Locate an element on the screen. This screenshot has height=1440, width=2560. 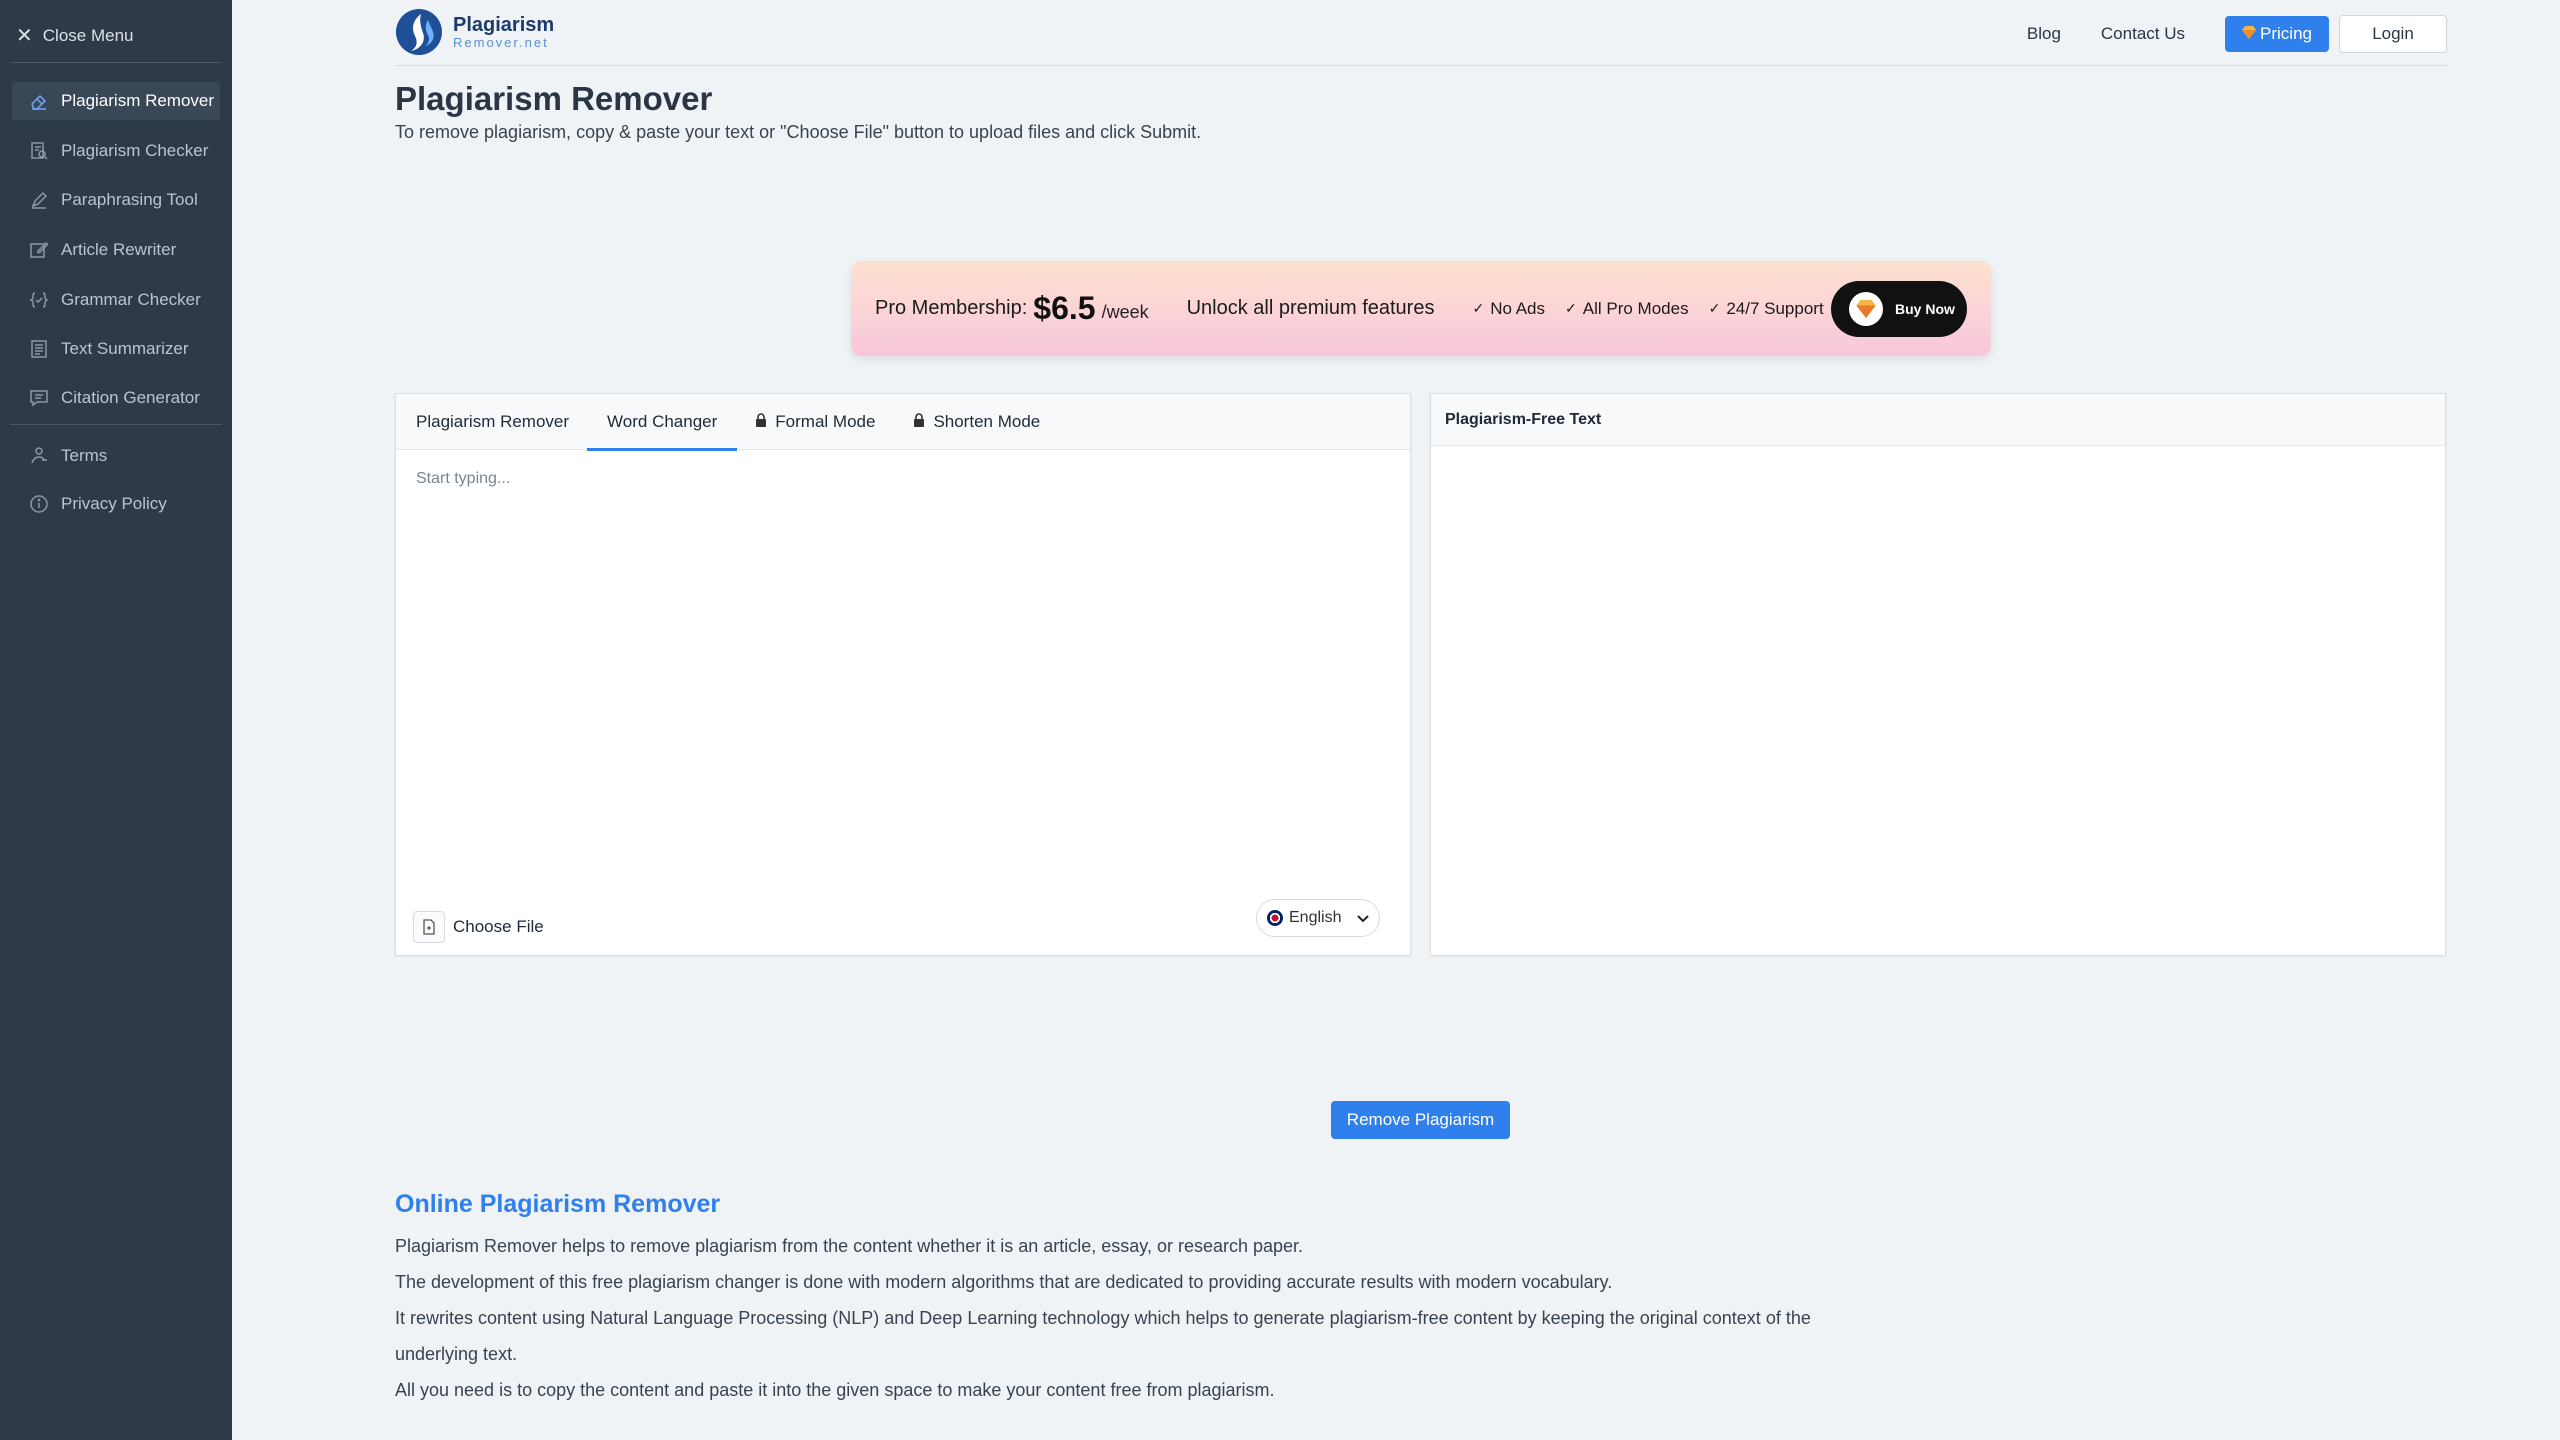
language-select: English is located at coordinates (1318, 918).